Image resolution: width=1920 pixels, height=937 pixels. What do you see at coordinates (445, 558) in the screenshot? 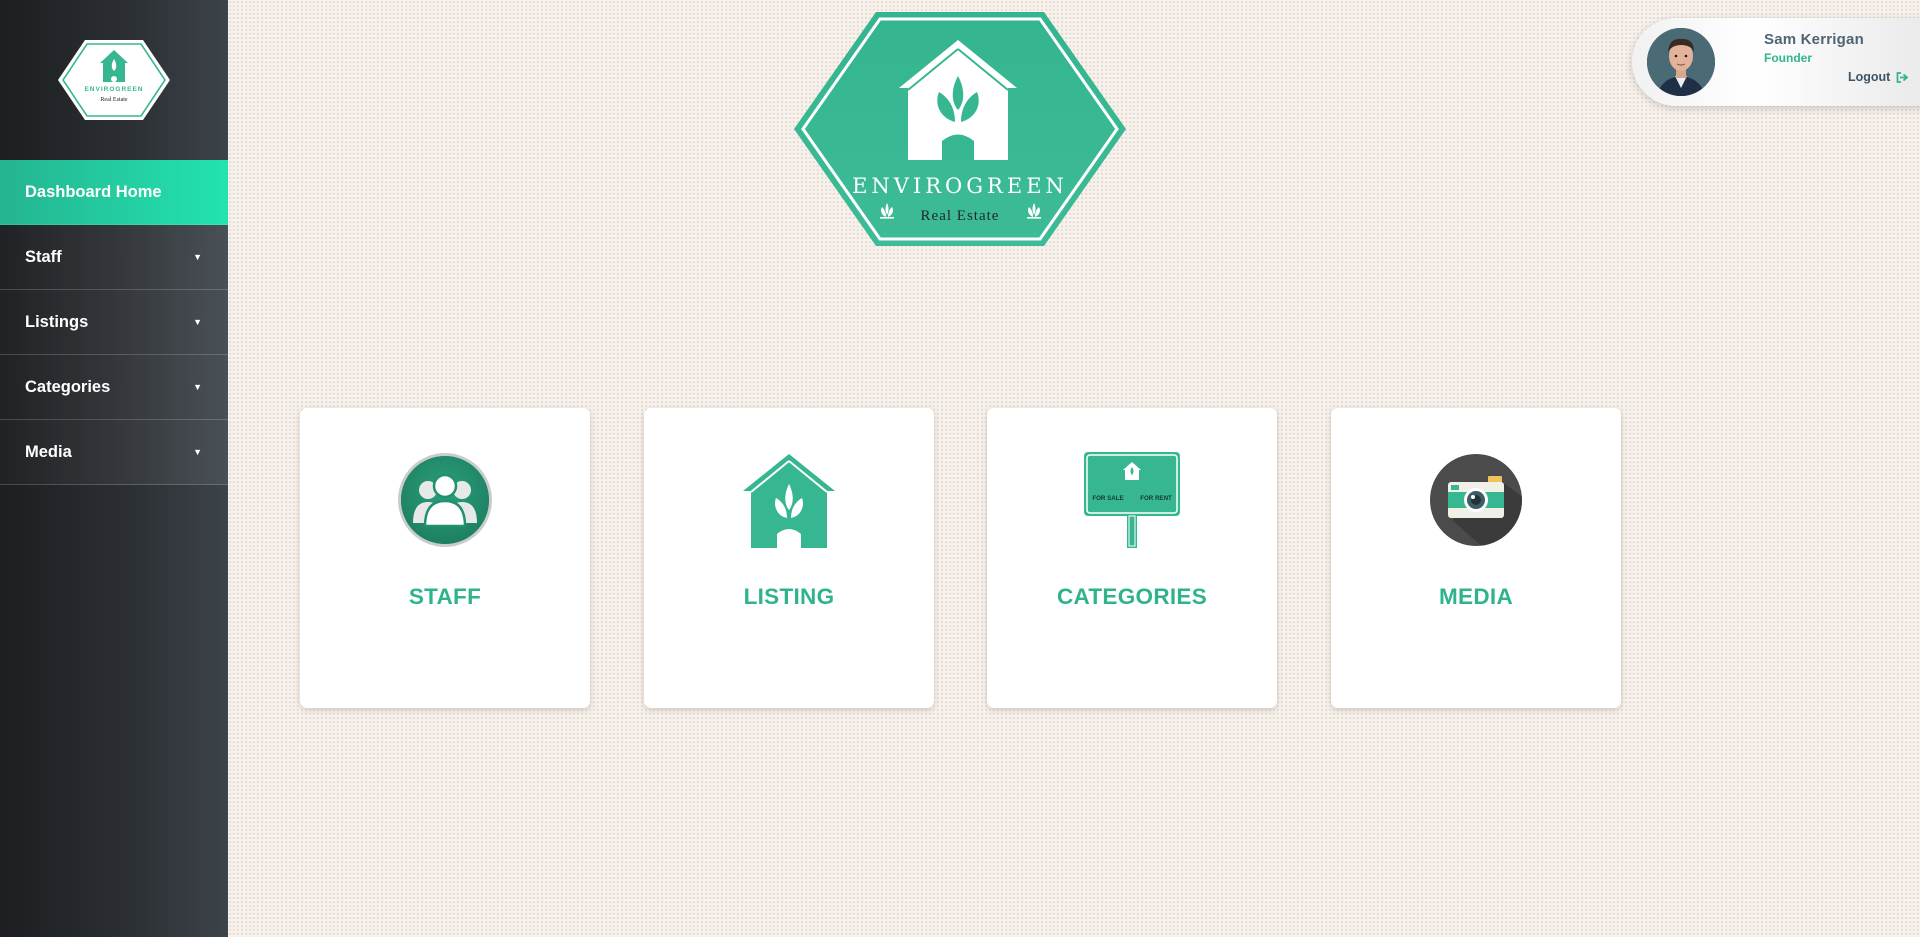
I see `staff-card: STAFF` at bounding box center [445, 558].